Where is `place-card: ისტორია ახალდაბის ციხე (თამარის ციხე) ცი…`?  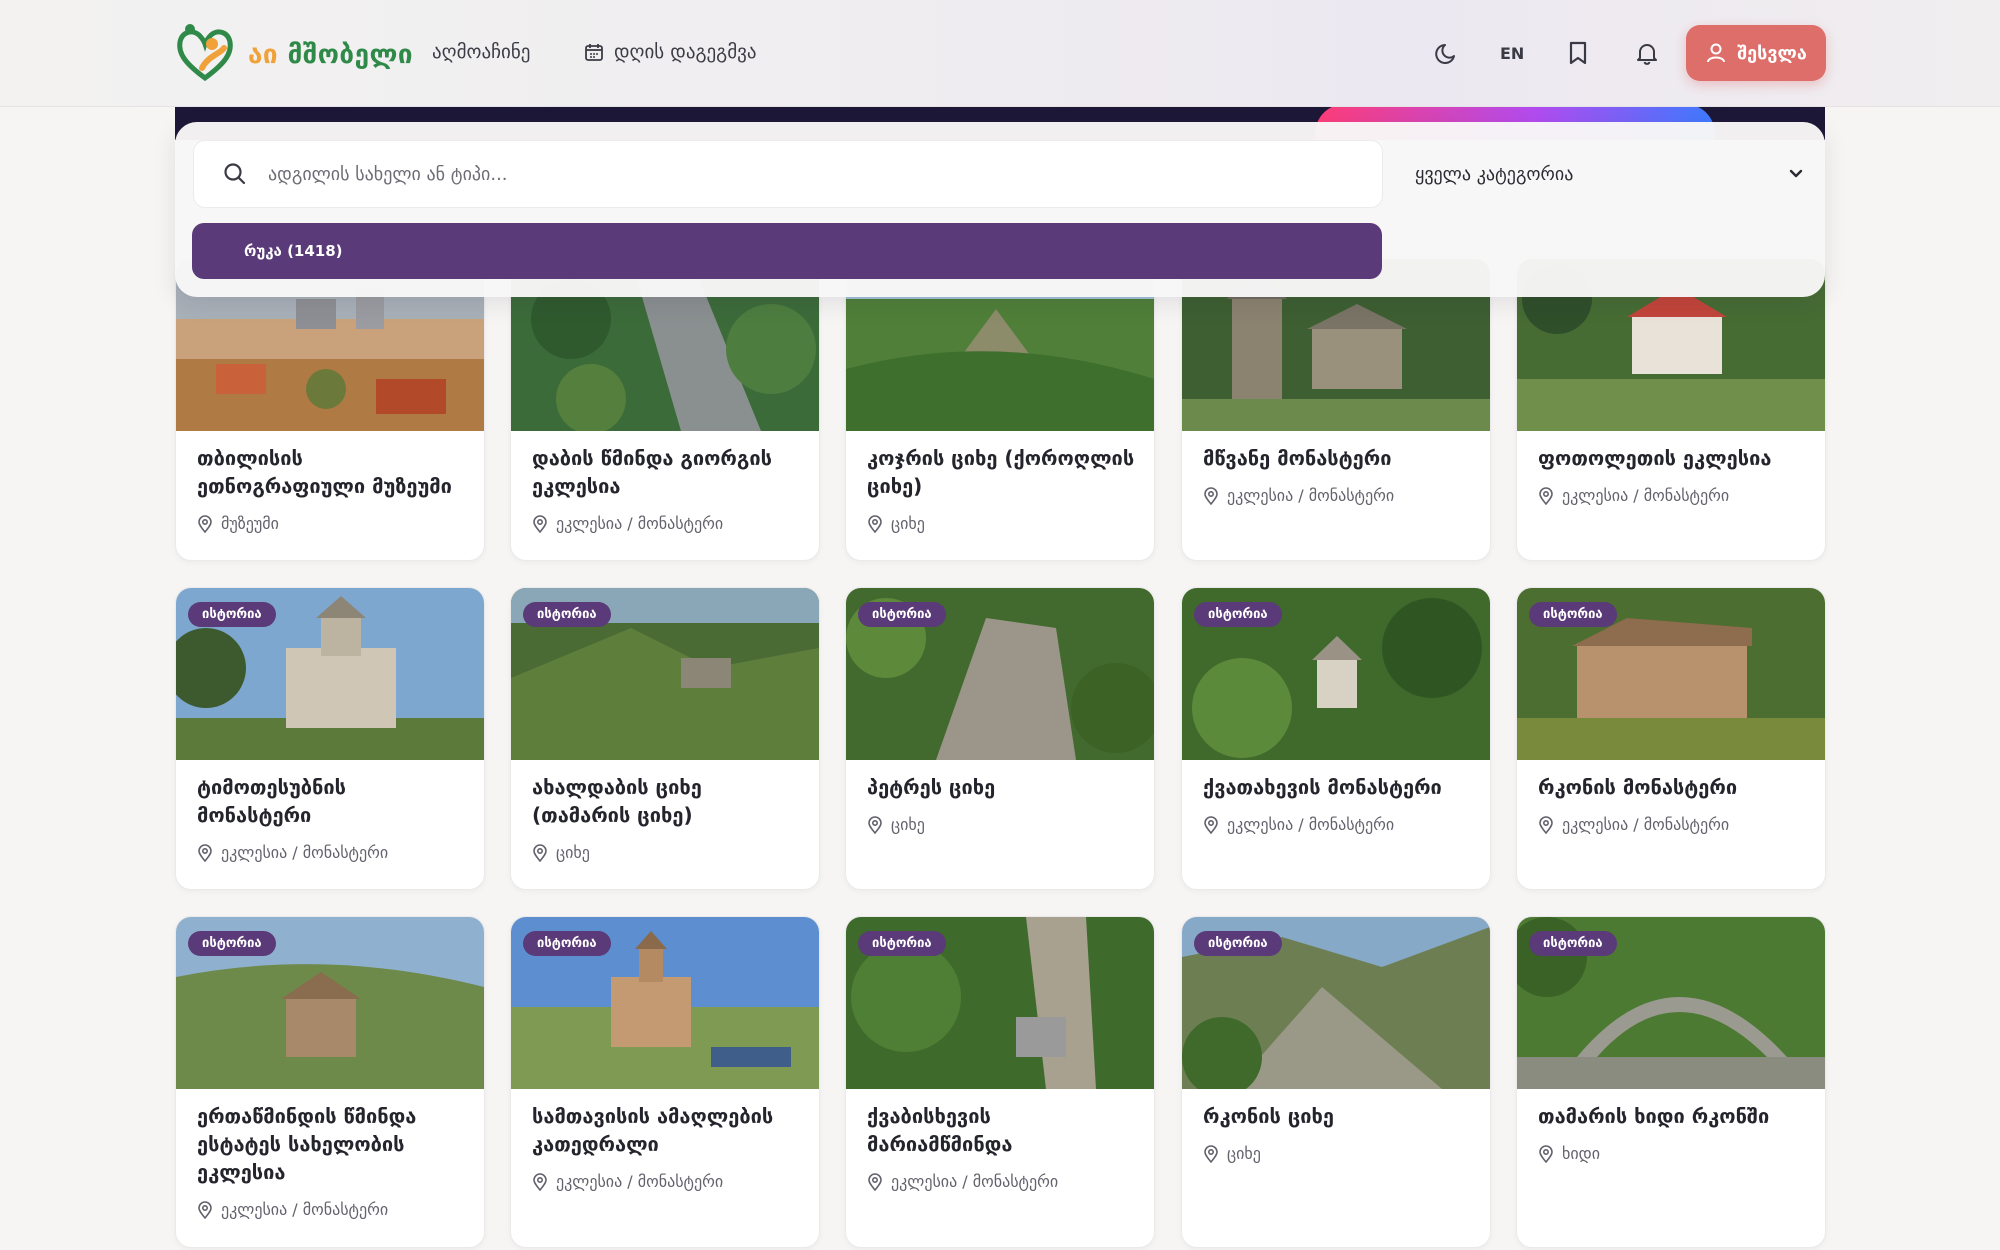
place-card: ისტორია ახალდაბის ციხე (თამარის ციხე) ცი… is located at coordinates (665, 738).